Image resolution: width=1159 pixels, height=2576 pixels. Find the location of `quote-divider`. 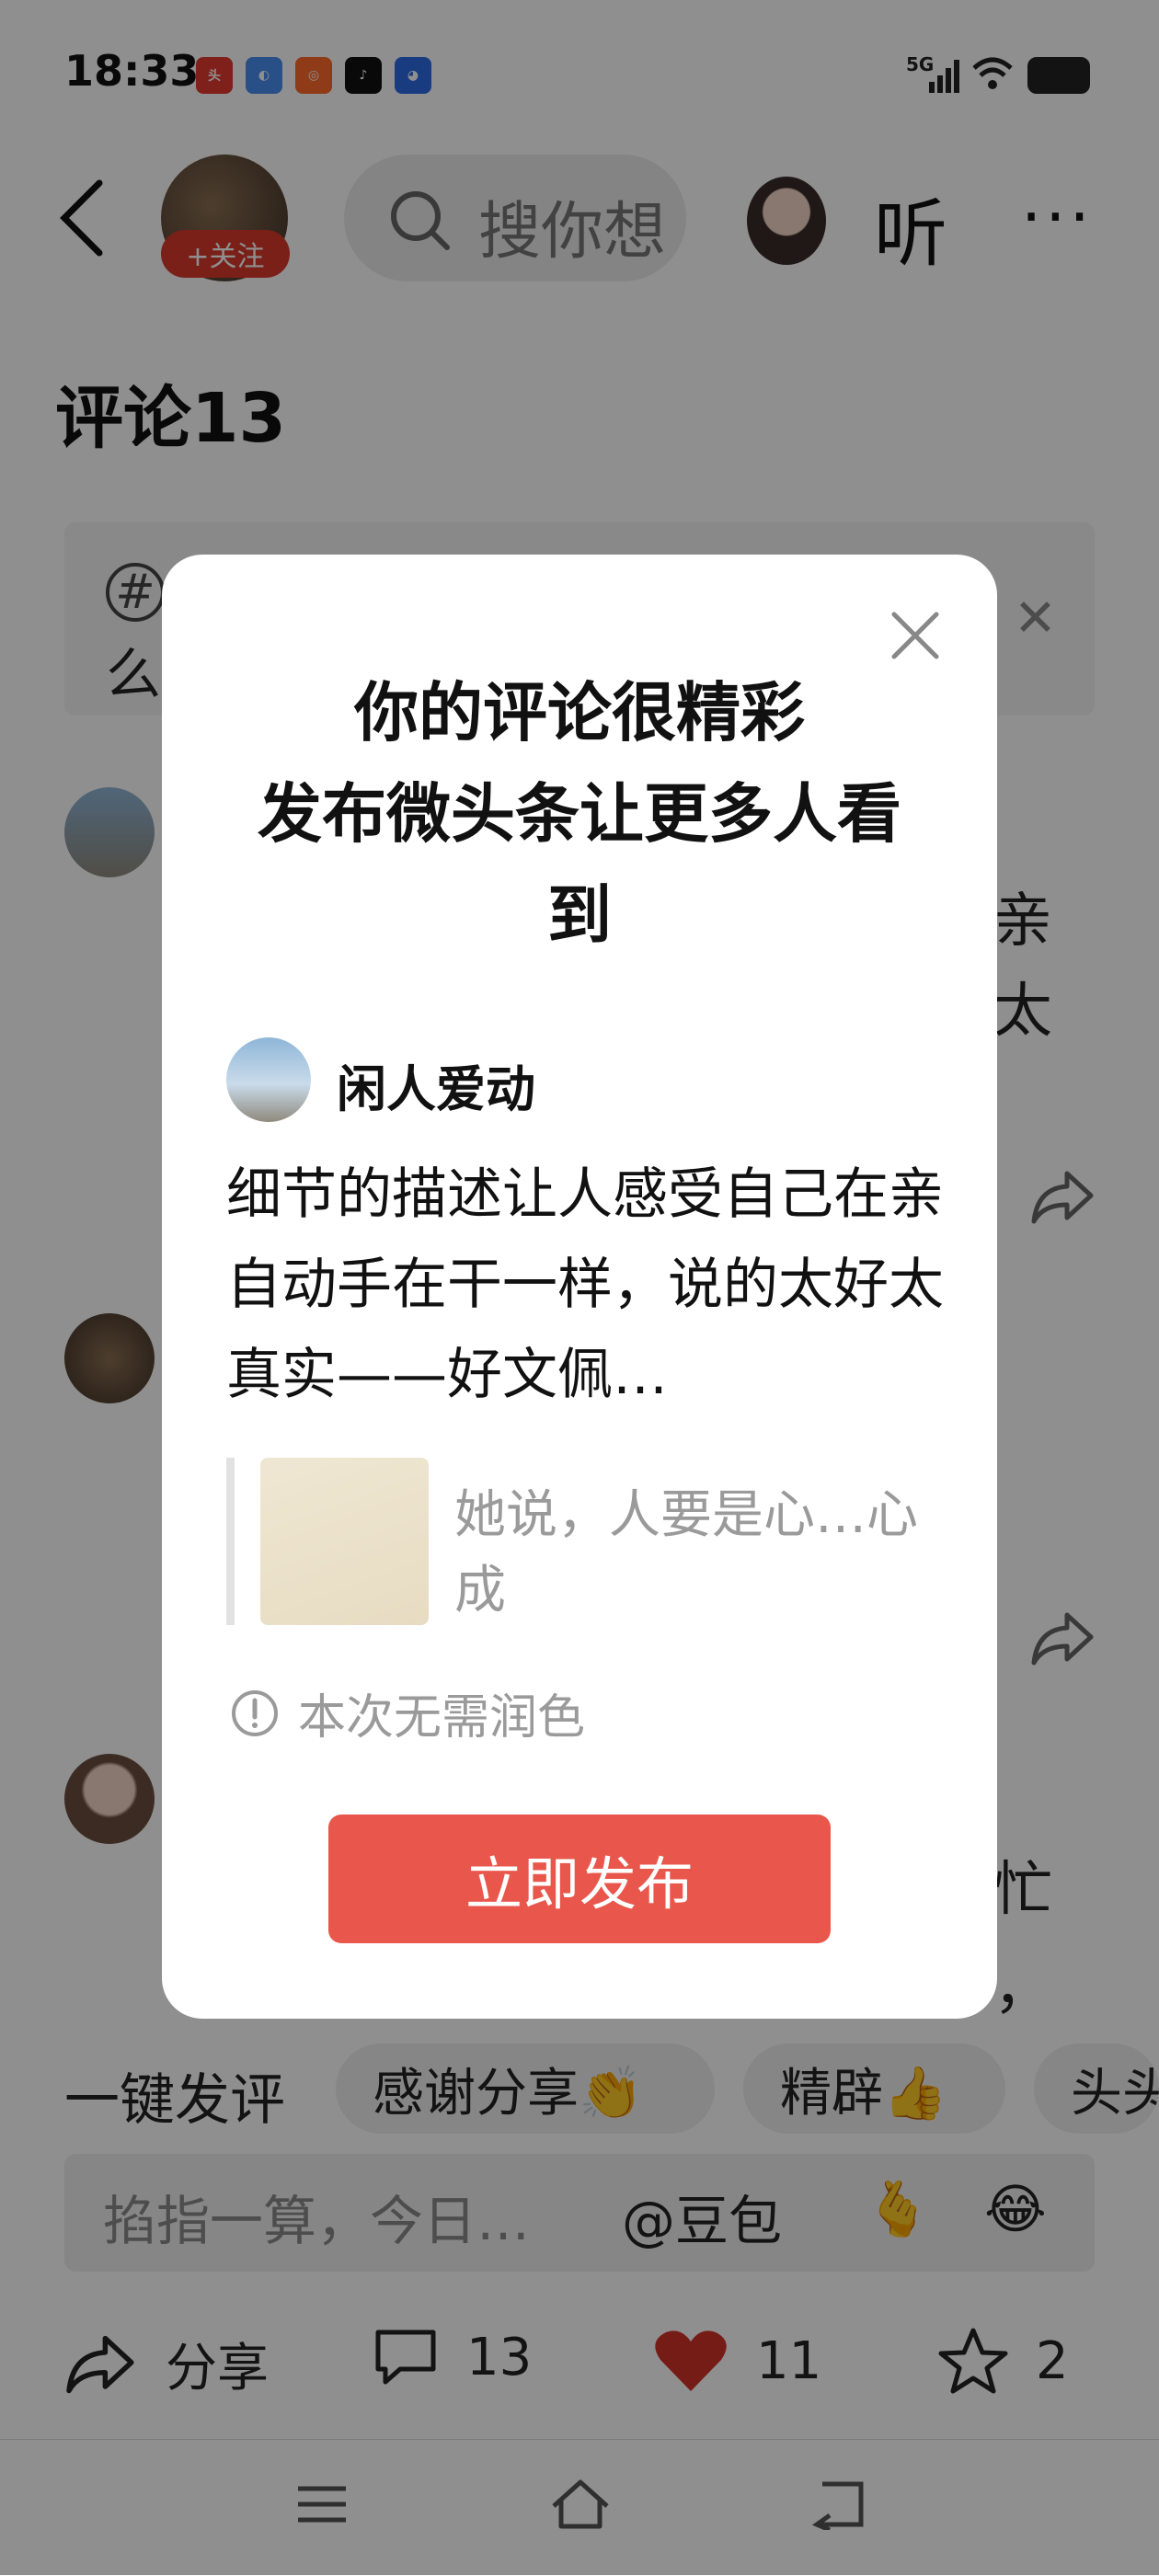

quote-divider is located at coordinates (230, 1541).